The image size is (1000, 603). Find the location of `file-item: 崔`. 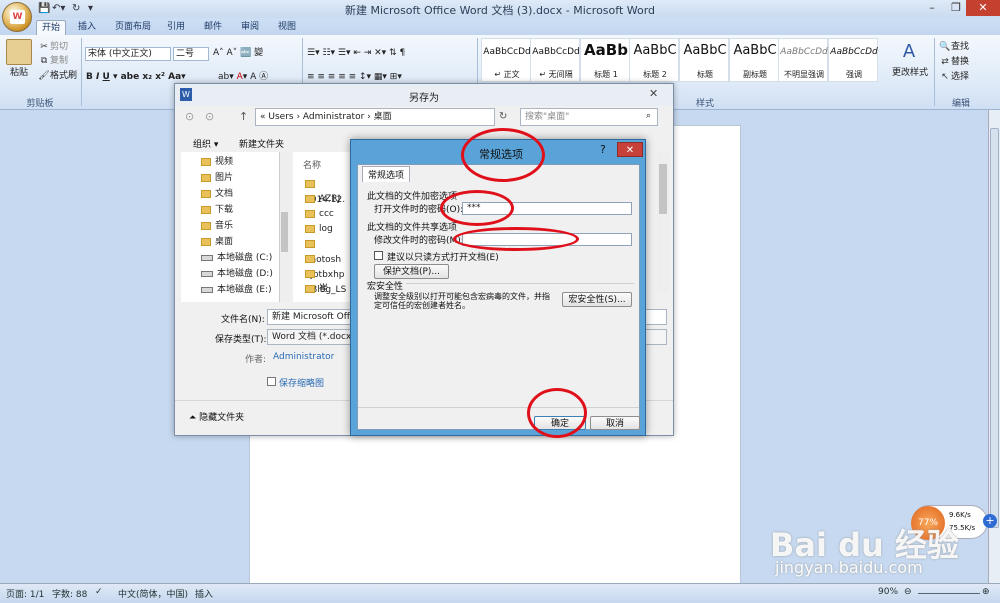

file-item: 崔 is located at coordinates (316, 289).